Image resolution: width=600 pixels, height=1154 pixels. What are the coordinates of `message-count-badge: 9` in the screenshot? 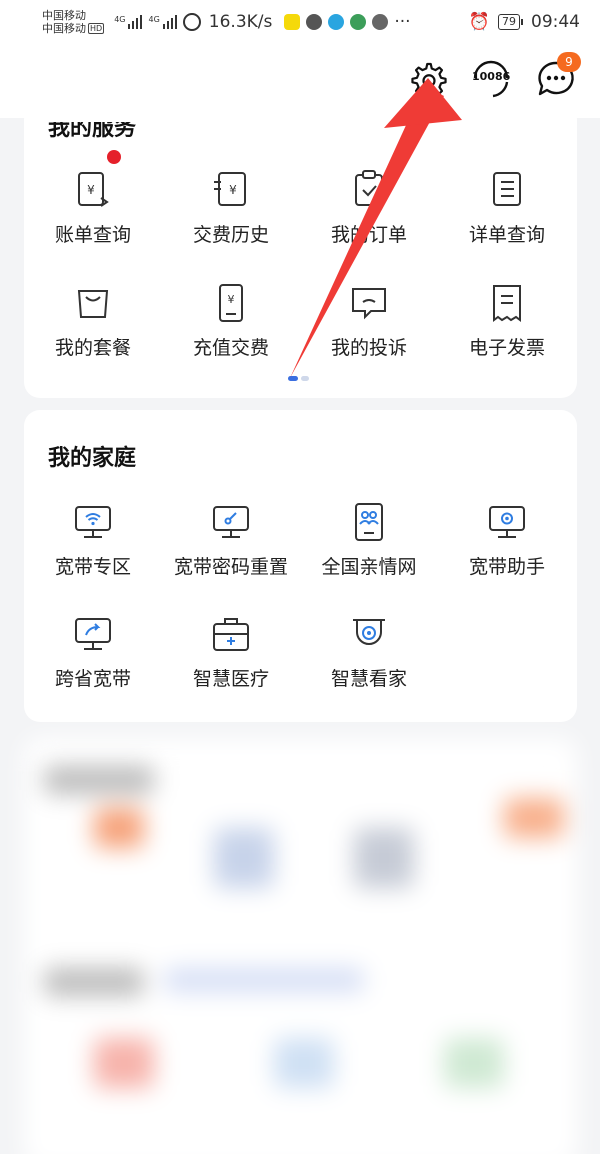 It's located at (569, 62).